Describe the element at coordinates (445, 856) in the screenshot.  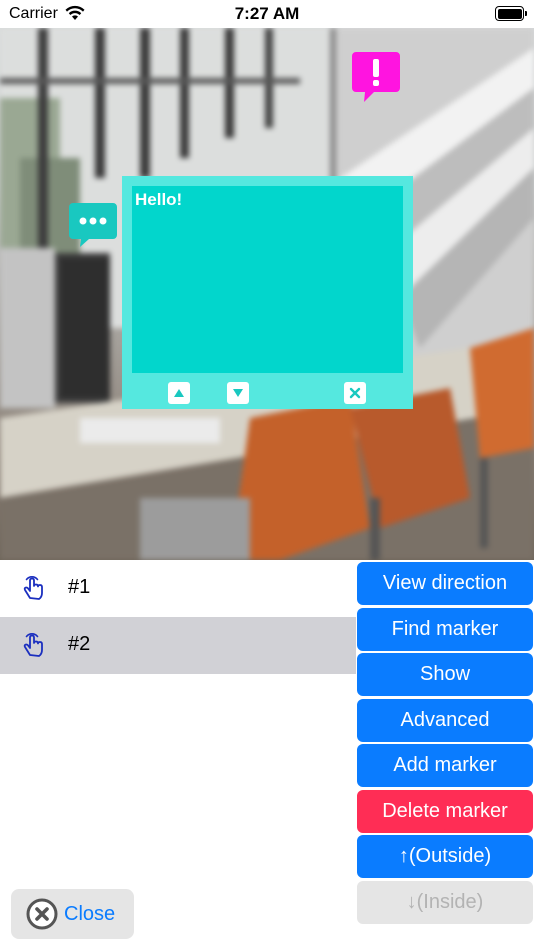
I see `move-outside-button: ↑(Outside)` at that location.